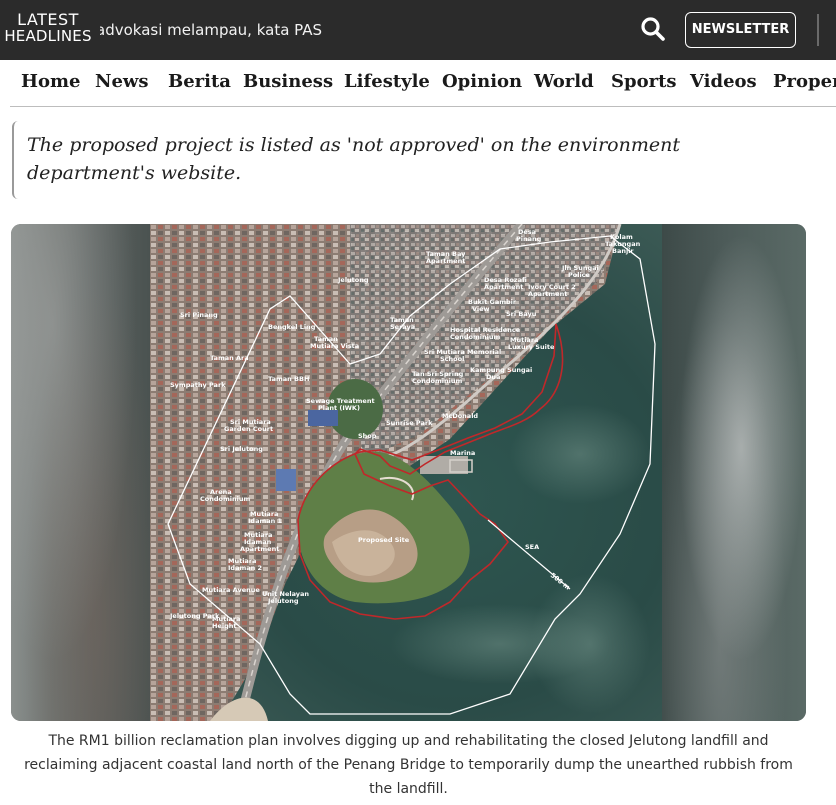 This screenshot has width=836, height=805. Describe the element at coordinates (265, 521) in the screenshot. I see `svg-text: Idaman 1` at that location.